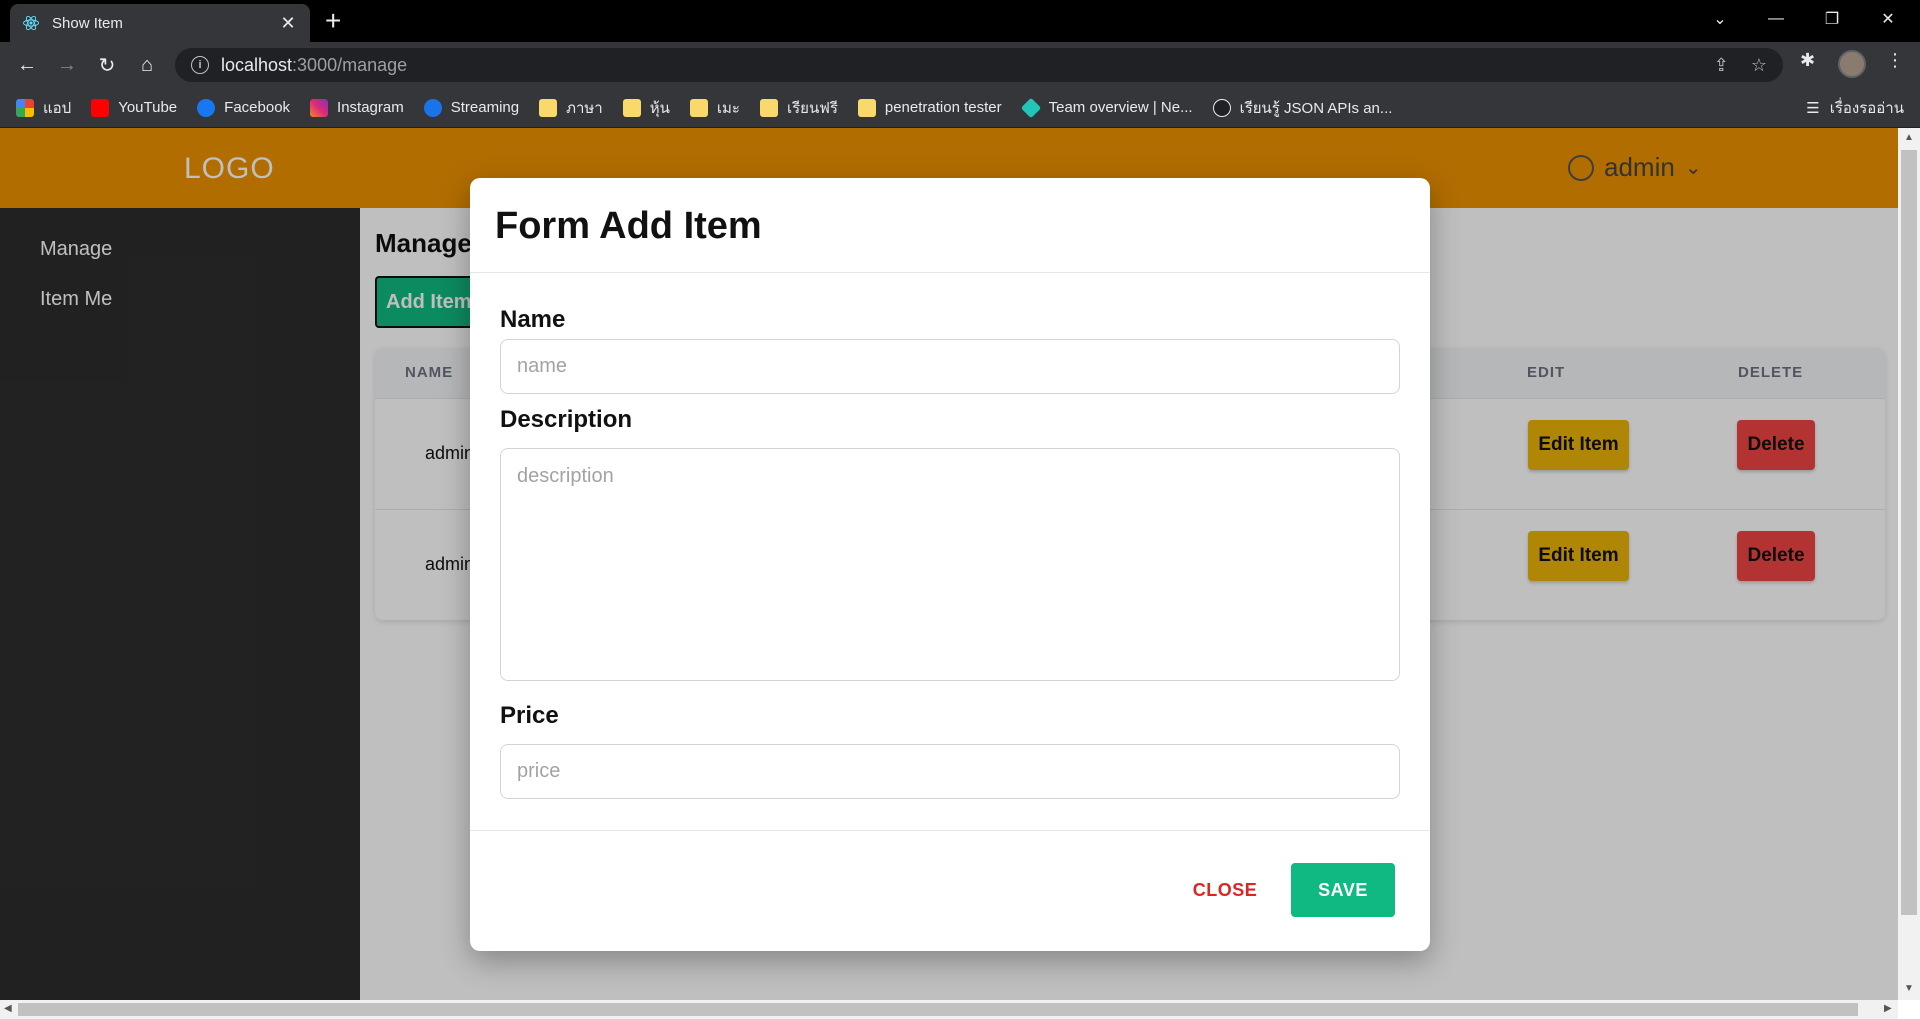 The width and height of the screenshot is (1920, 1019). Describe the element at coordinates (960, 21) in the screenshot. I see `browser-tab-strip: Show Item ✕ + ⌄ — ❐ ✕` at that location.